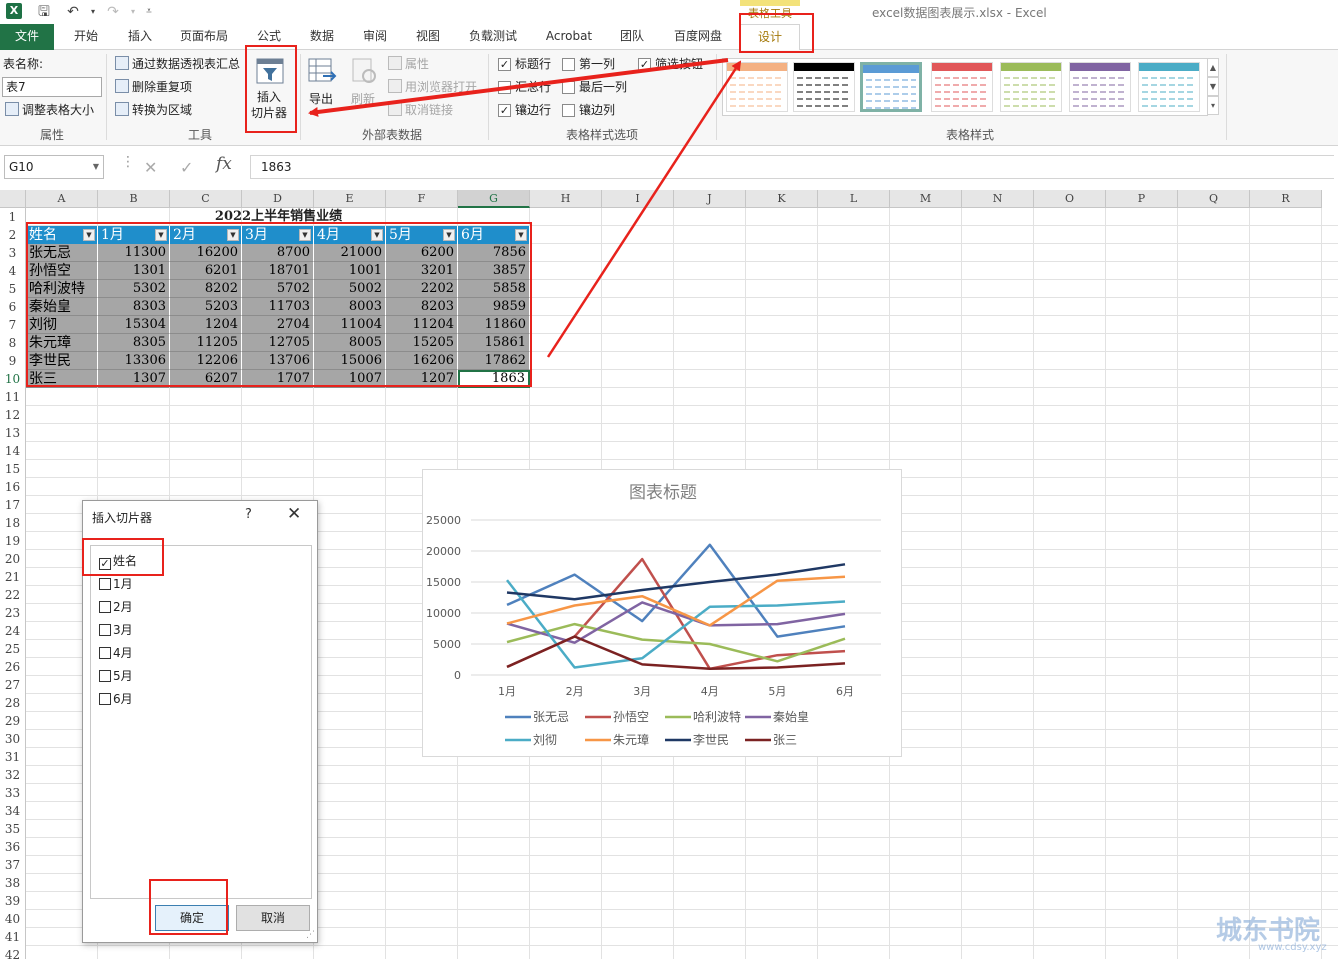  Describe the element at coordinates (62, 199) in the screenshot. I see `column-header: A` at that location.